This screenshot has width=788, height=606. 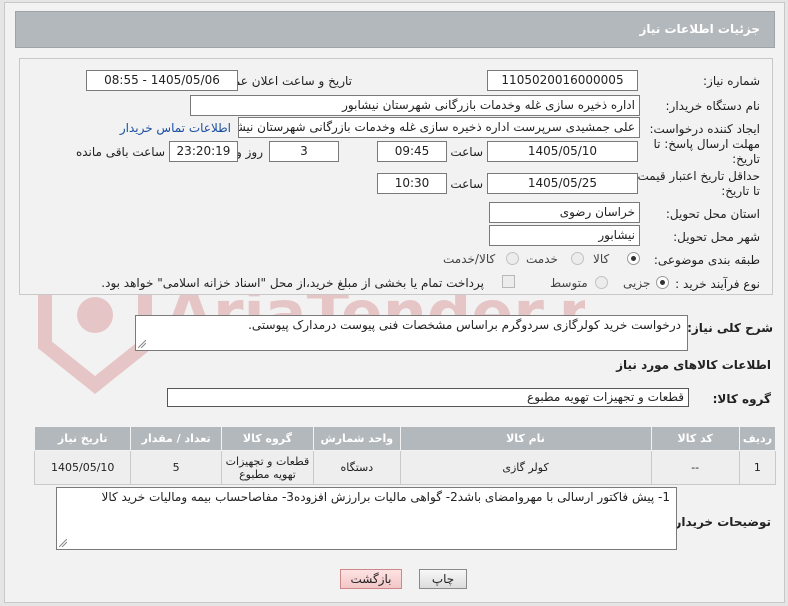 I want to click on category-radio-service, so click(x=577, y=258).